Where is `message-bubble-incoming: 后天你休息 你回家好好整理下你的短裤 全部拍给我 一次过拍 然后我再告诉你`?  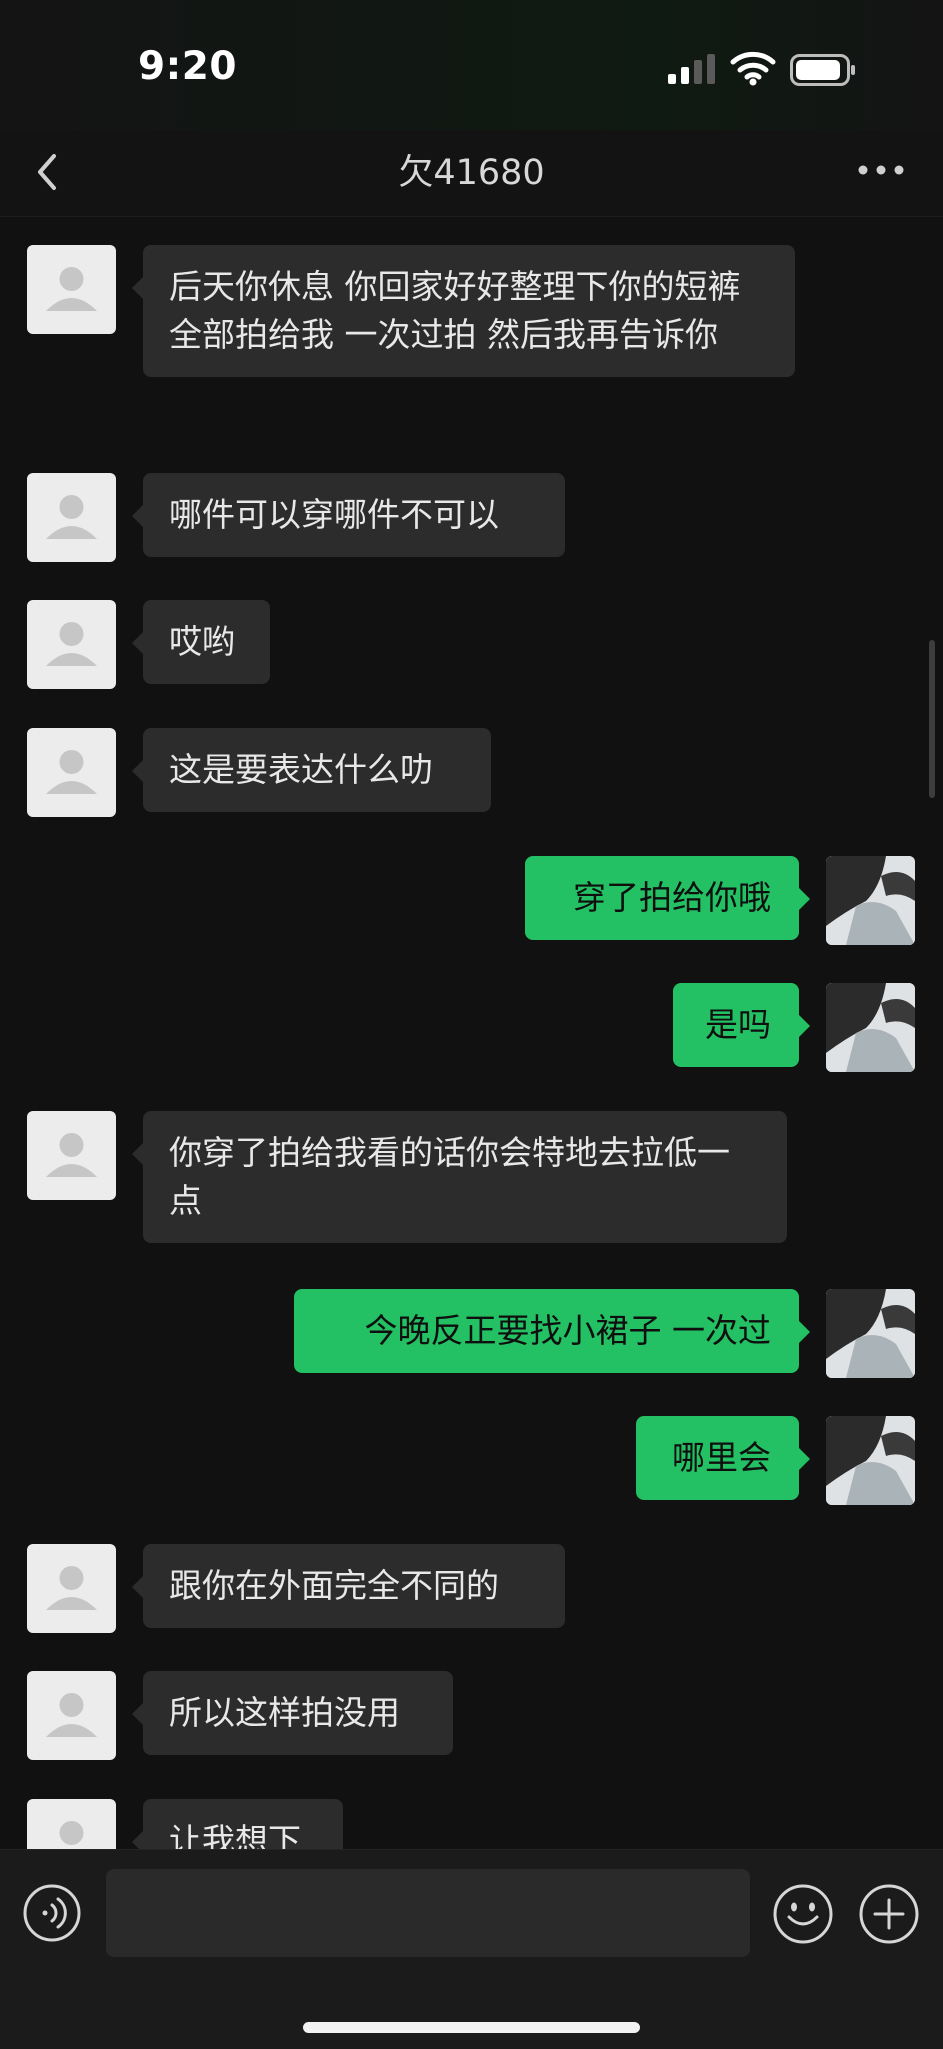 message-bubble-incoming: 后天你休息 你回家好好整理下你的短裤 全部拍给我 一次过拍 然后我再告诉你 is located at coordinates (463, 311).